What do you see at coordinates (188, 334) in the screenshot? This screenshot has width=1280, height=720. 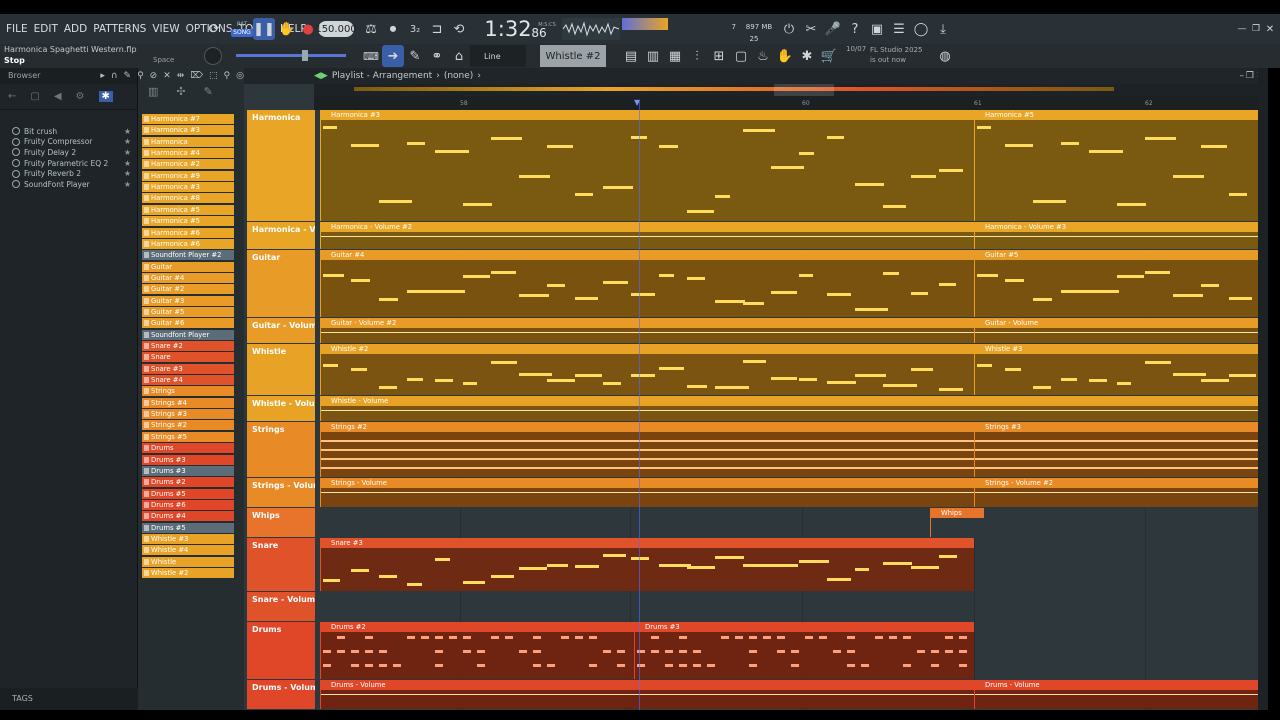 I see `pattern-item: Soundfont Player` at bounding box center [188, 334].